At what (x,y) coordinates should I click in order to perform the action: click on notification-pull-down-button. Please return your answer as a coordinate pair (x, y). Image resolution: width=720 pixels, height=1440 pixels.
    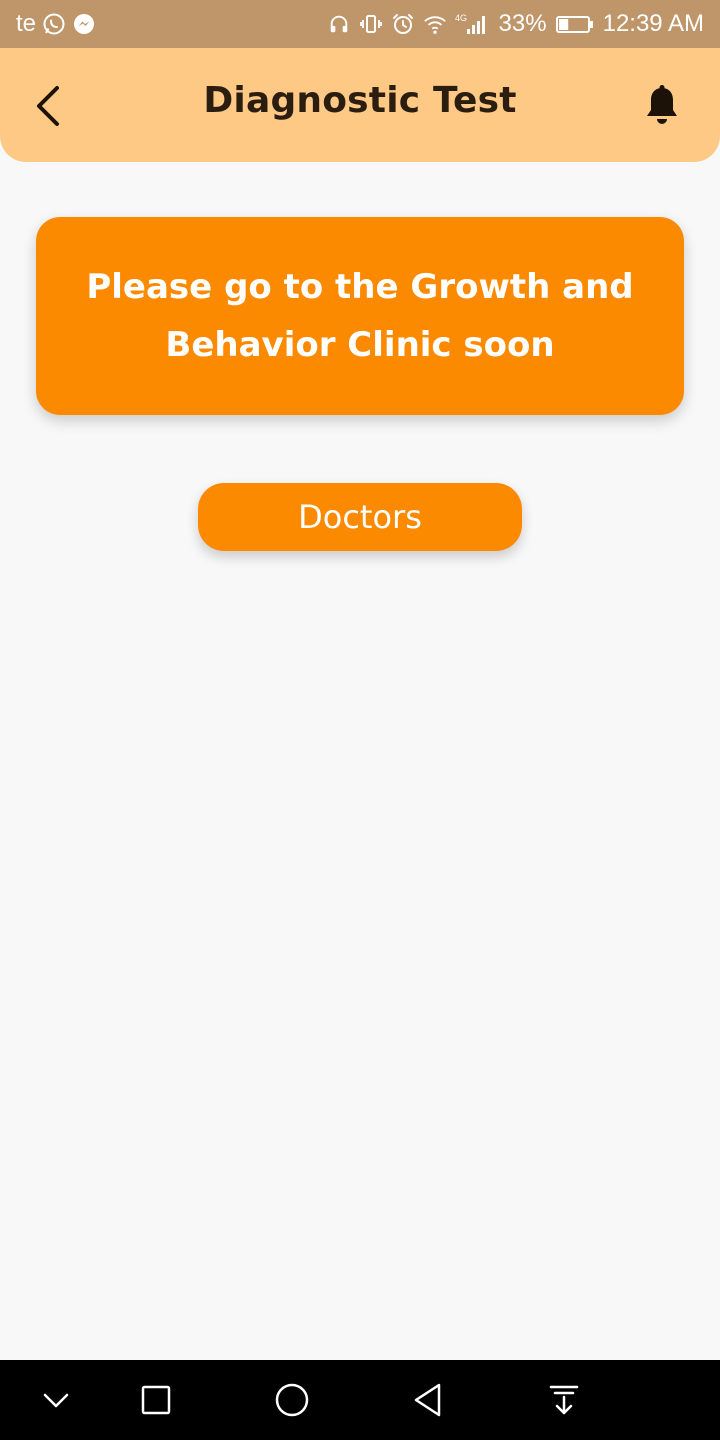
    Looking at the image, I should click on (564, 1400).